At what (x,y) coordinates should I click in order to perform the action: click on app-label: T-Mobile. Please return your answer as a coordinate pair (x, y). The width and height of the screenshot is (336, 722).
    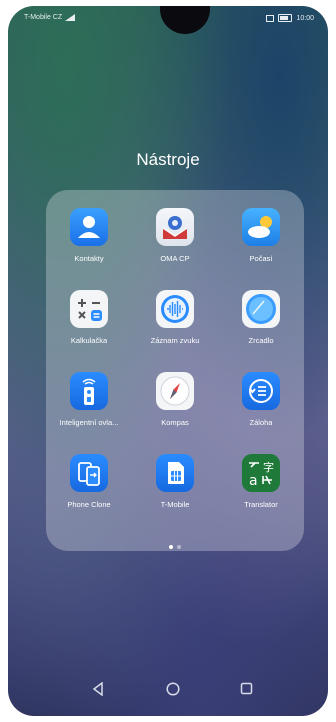
    Looking at the image, I should click on (175, 504).